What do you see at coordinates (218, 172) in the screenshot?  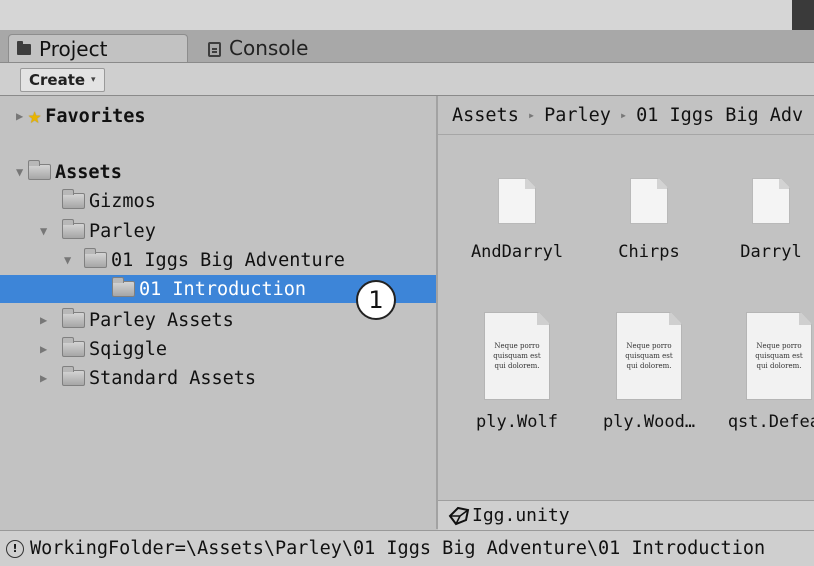 I see `tree-item-assets: ▼ Assets` at bounding box center [218, 172].